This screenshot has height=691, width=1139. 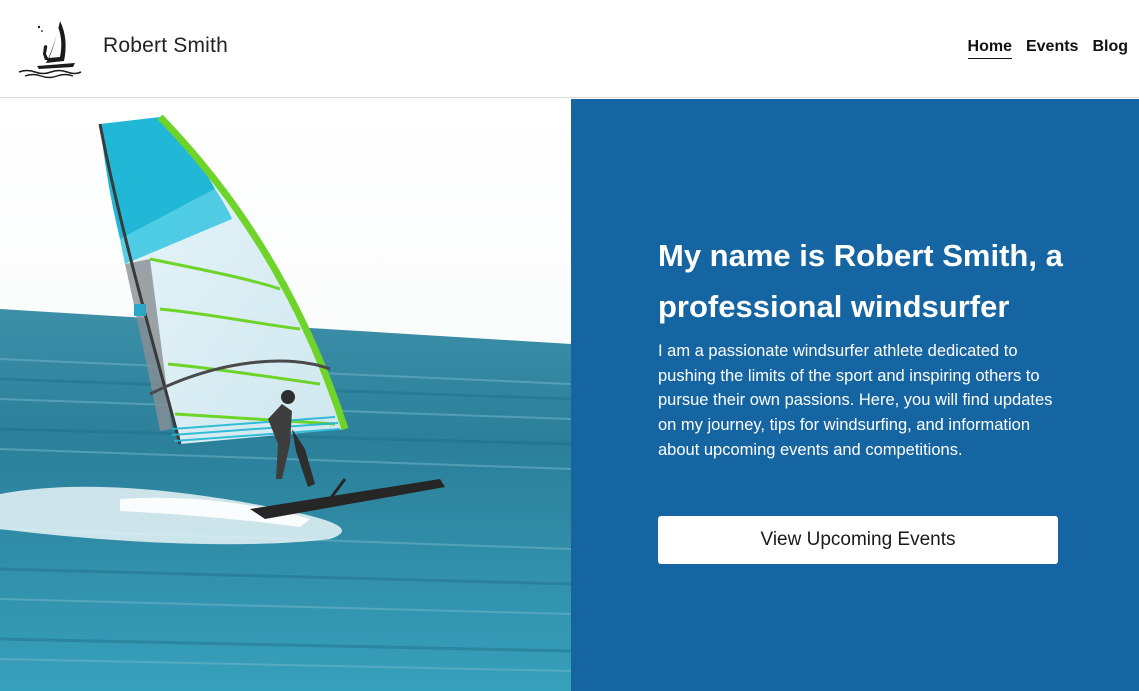 I want to click on view-upcoming-events-button: View Upcoming Events, so click(x=858, y=540).